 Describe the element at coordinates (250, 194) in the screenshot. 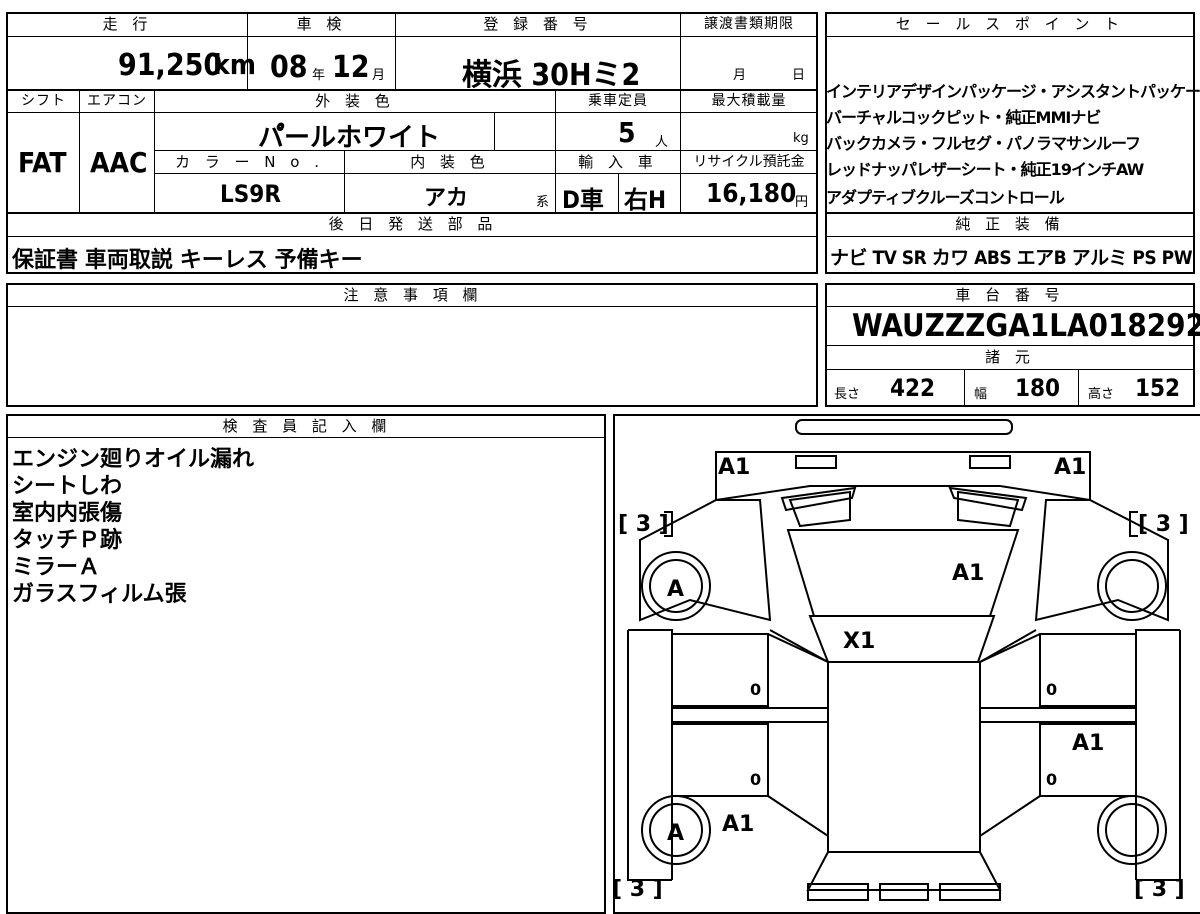

I see `color-no-value: LS9R` at that location.